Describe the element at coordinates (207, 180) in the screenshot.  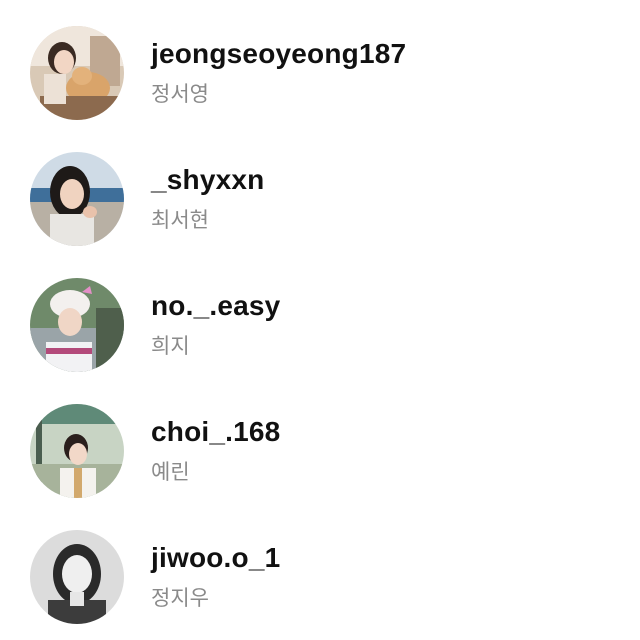
I see `username: _shyxxn` at that location.